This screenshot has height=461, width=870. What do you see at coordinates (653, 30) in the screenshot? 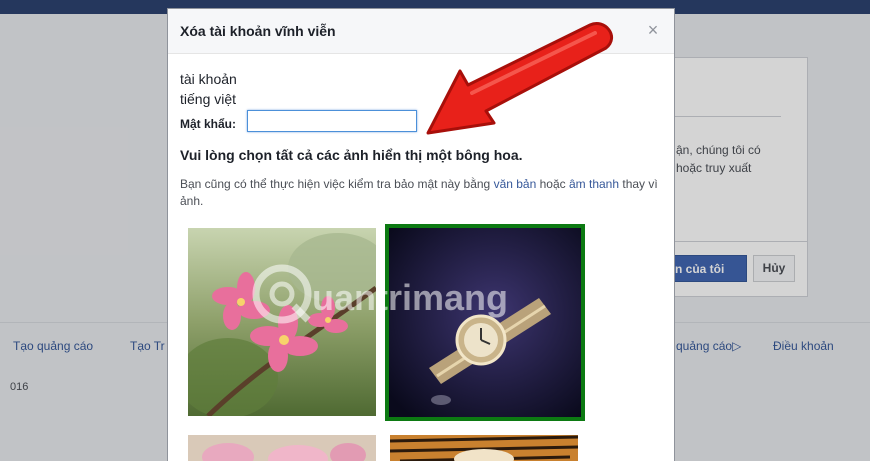
I see `close-icon: ×` at bounding box center [653, 30].